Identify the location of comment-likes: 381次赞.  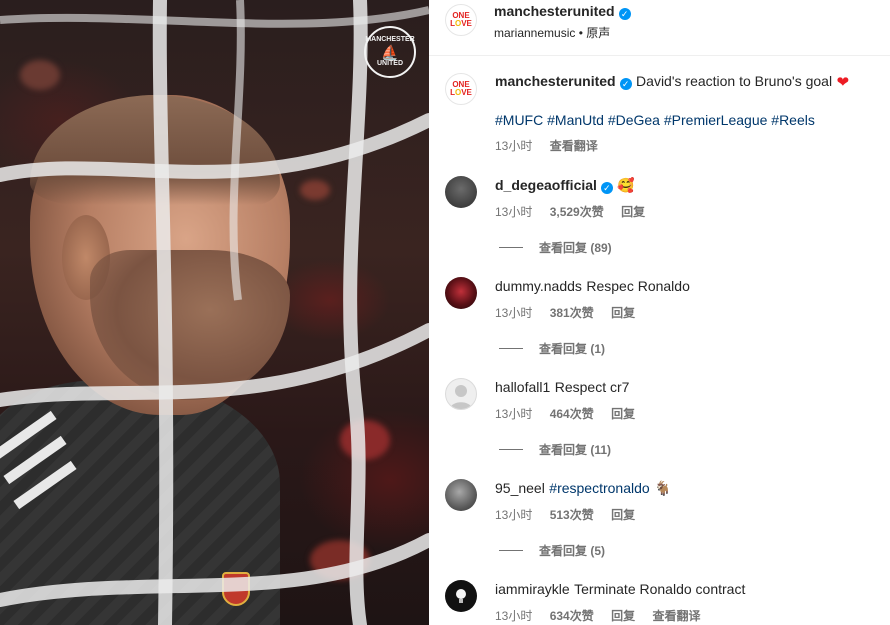
(572, 313).